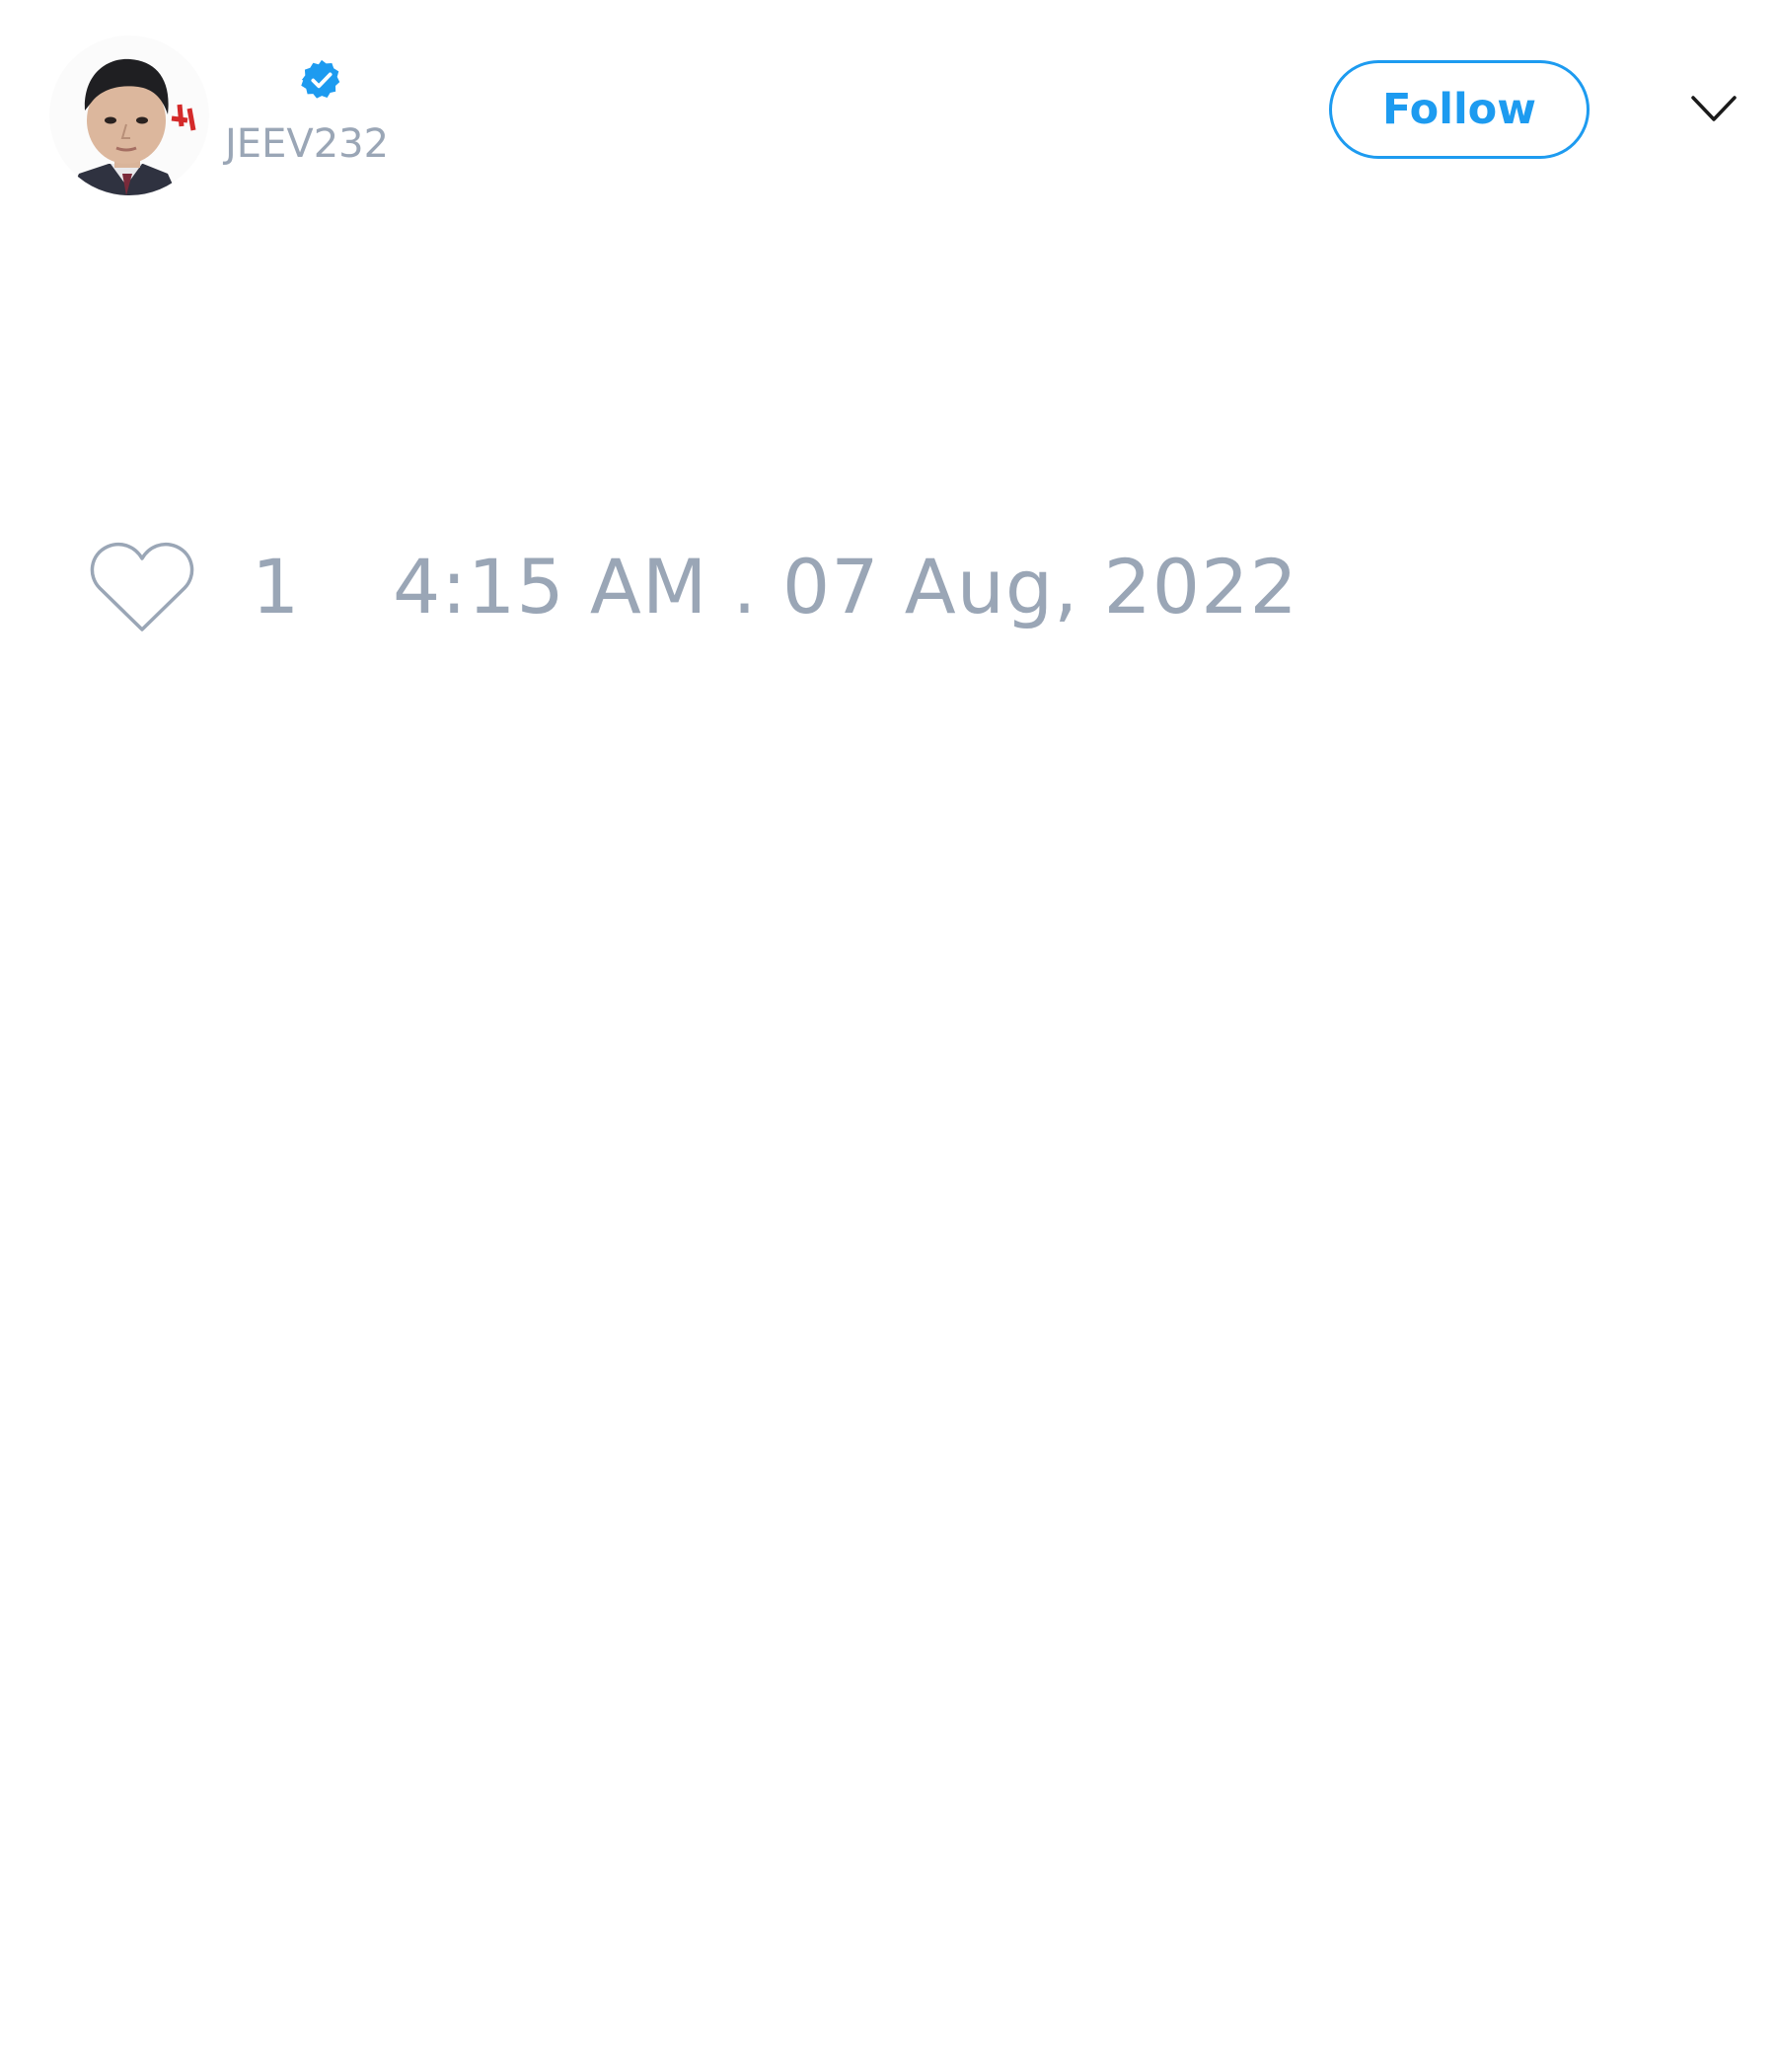  I want to click on author-handle: JEEV232, so click(307, 144).